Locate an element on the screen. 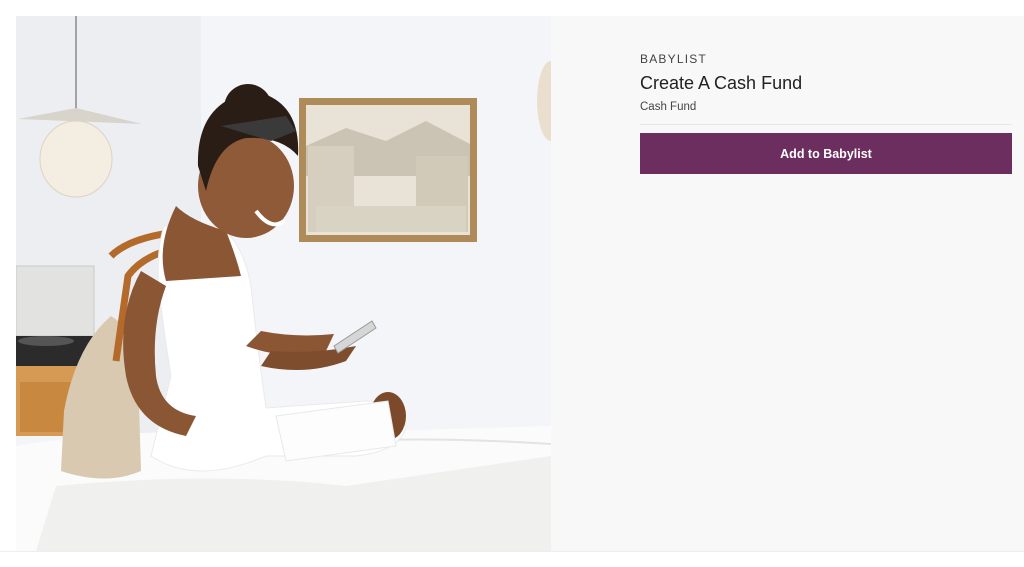 The height and width of the screenshot is (567, 1024). page-bottom-divider is located at coordinates (512, 551).